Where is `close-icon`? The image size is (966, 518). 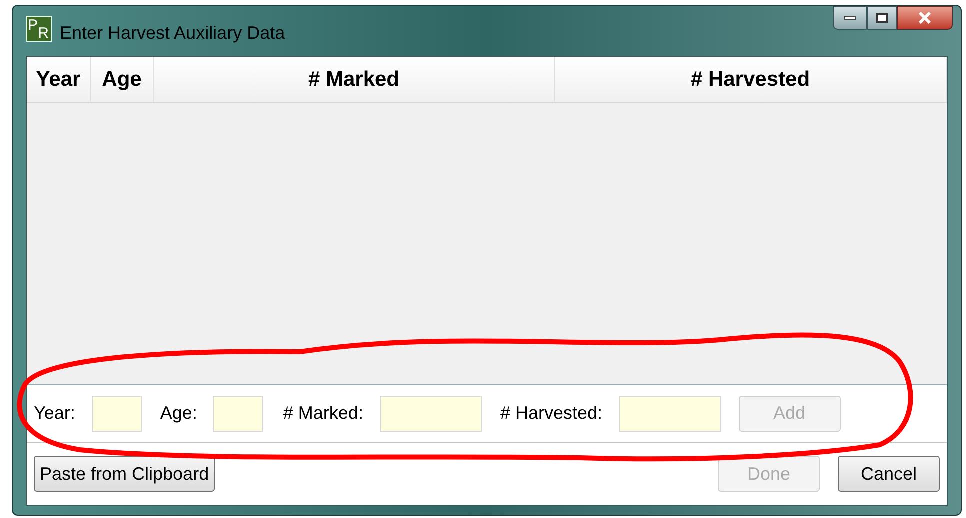
close-icon is located at coordinates (925, 18).